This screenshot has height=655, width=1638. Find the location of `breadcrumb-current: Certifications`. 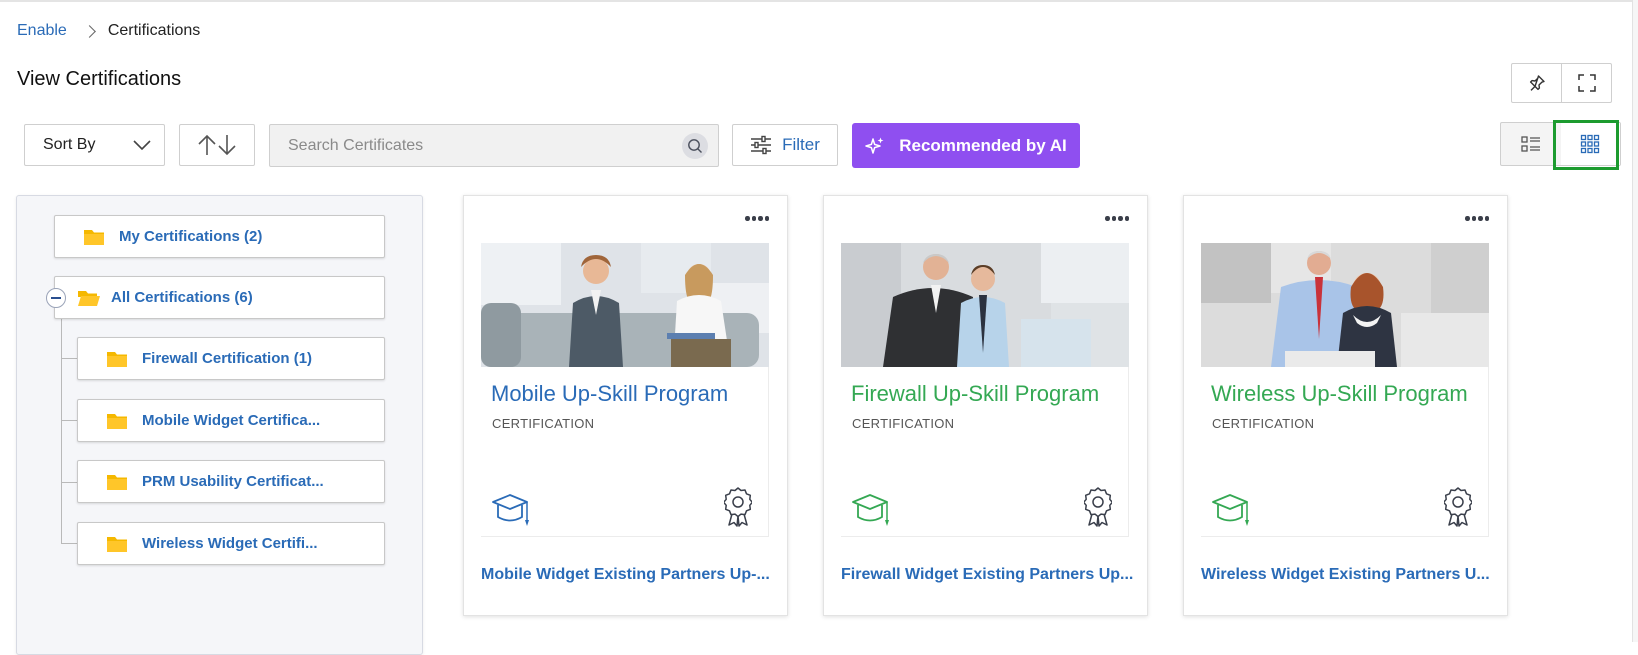

breadcrumb-current: Certifications is located at coordinates (154, 30).